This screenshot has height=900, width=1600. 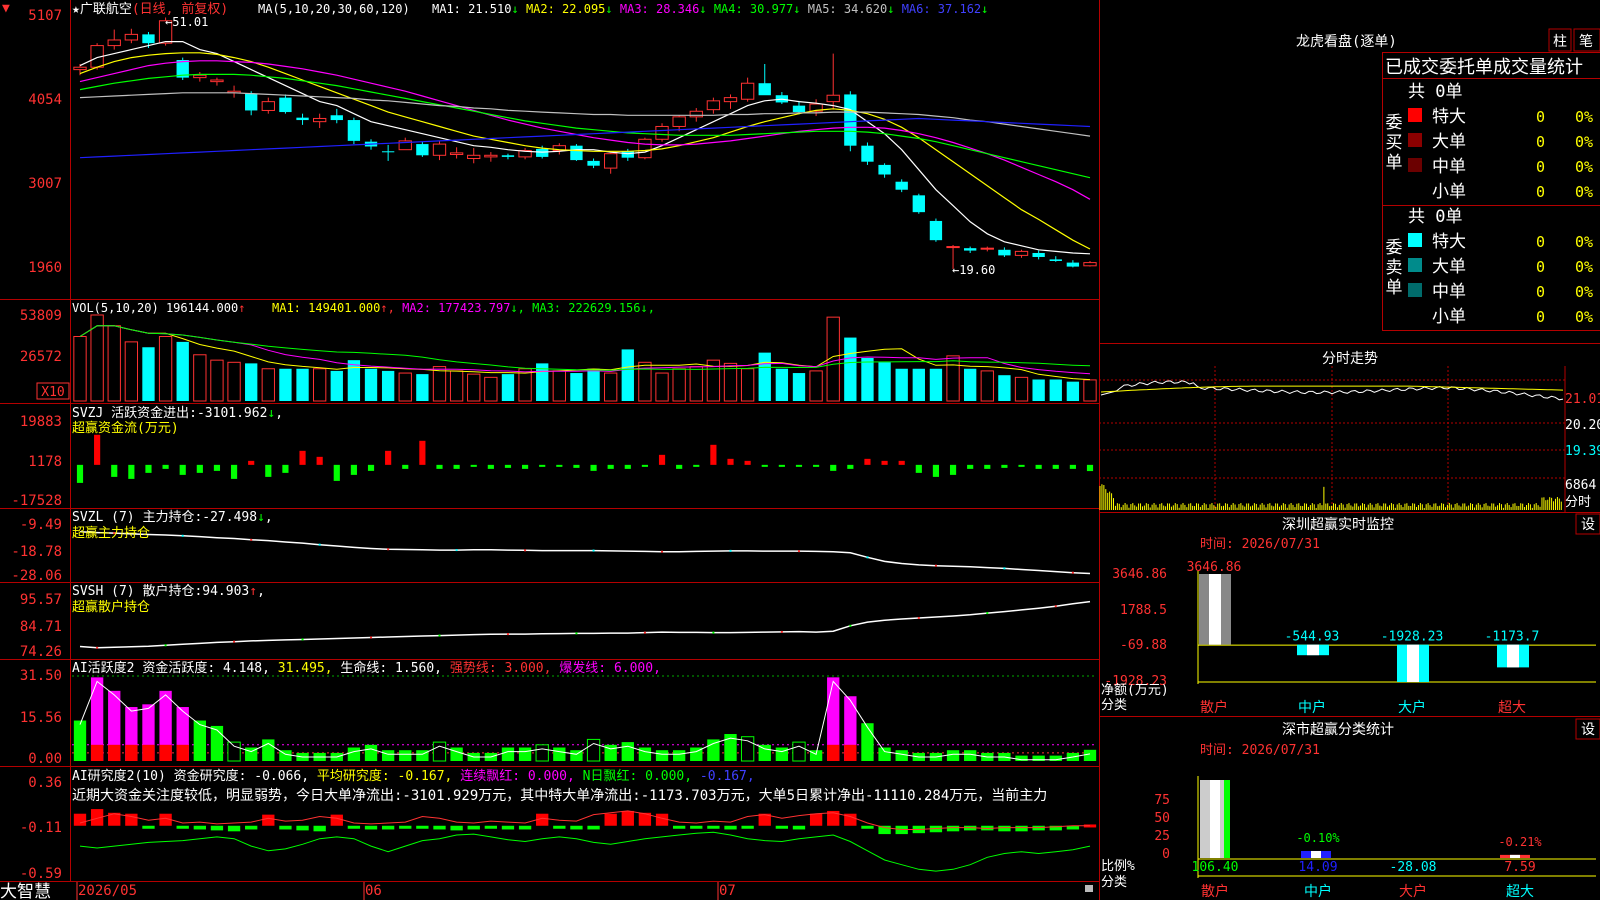 I want to click on sell-order-table: 共 0单 特大 0 0% 大单 0 0% 中单 0 0% 小单 0 0%, so click(x=1500, y=267).